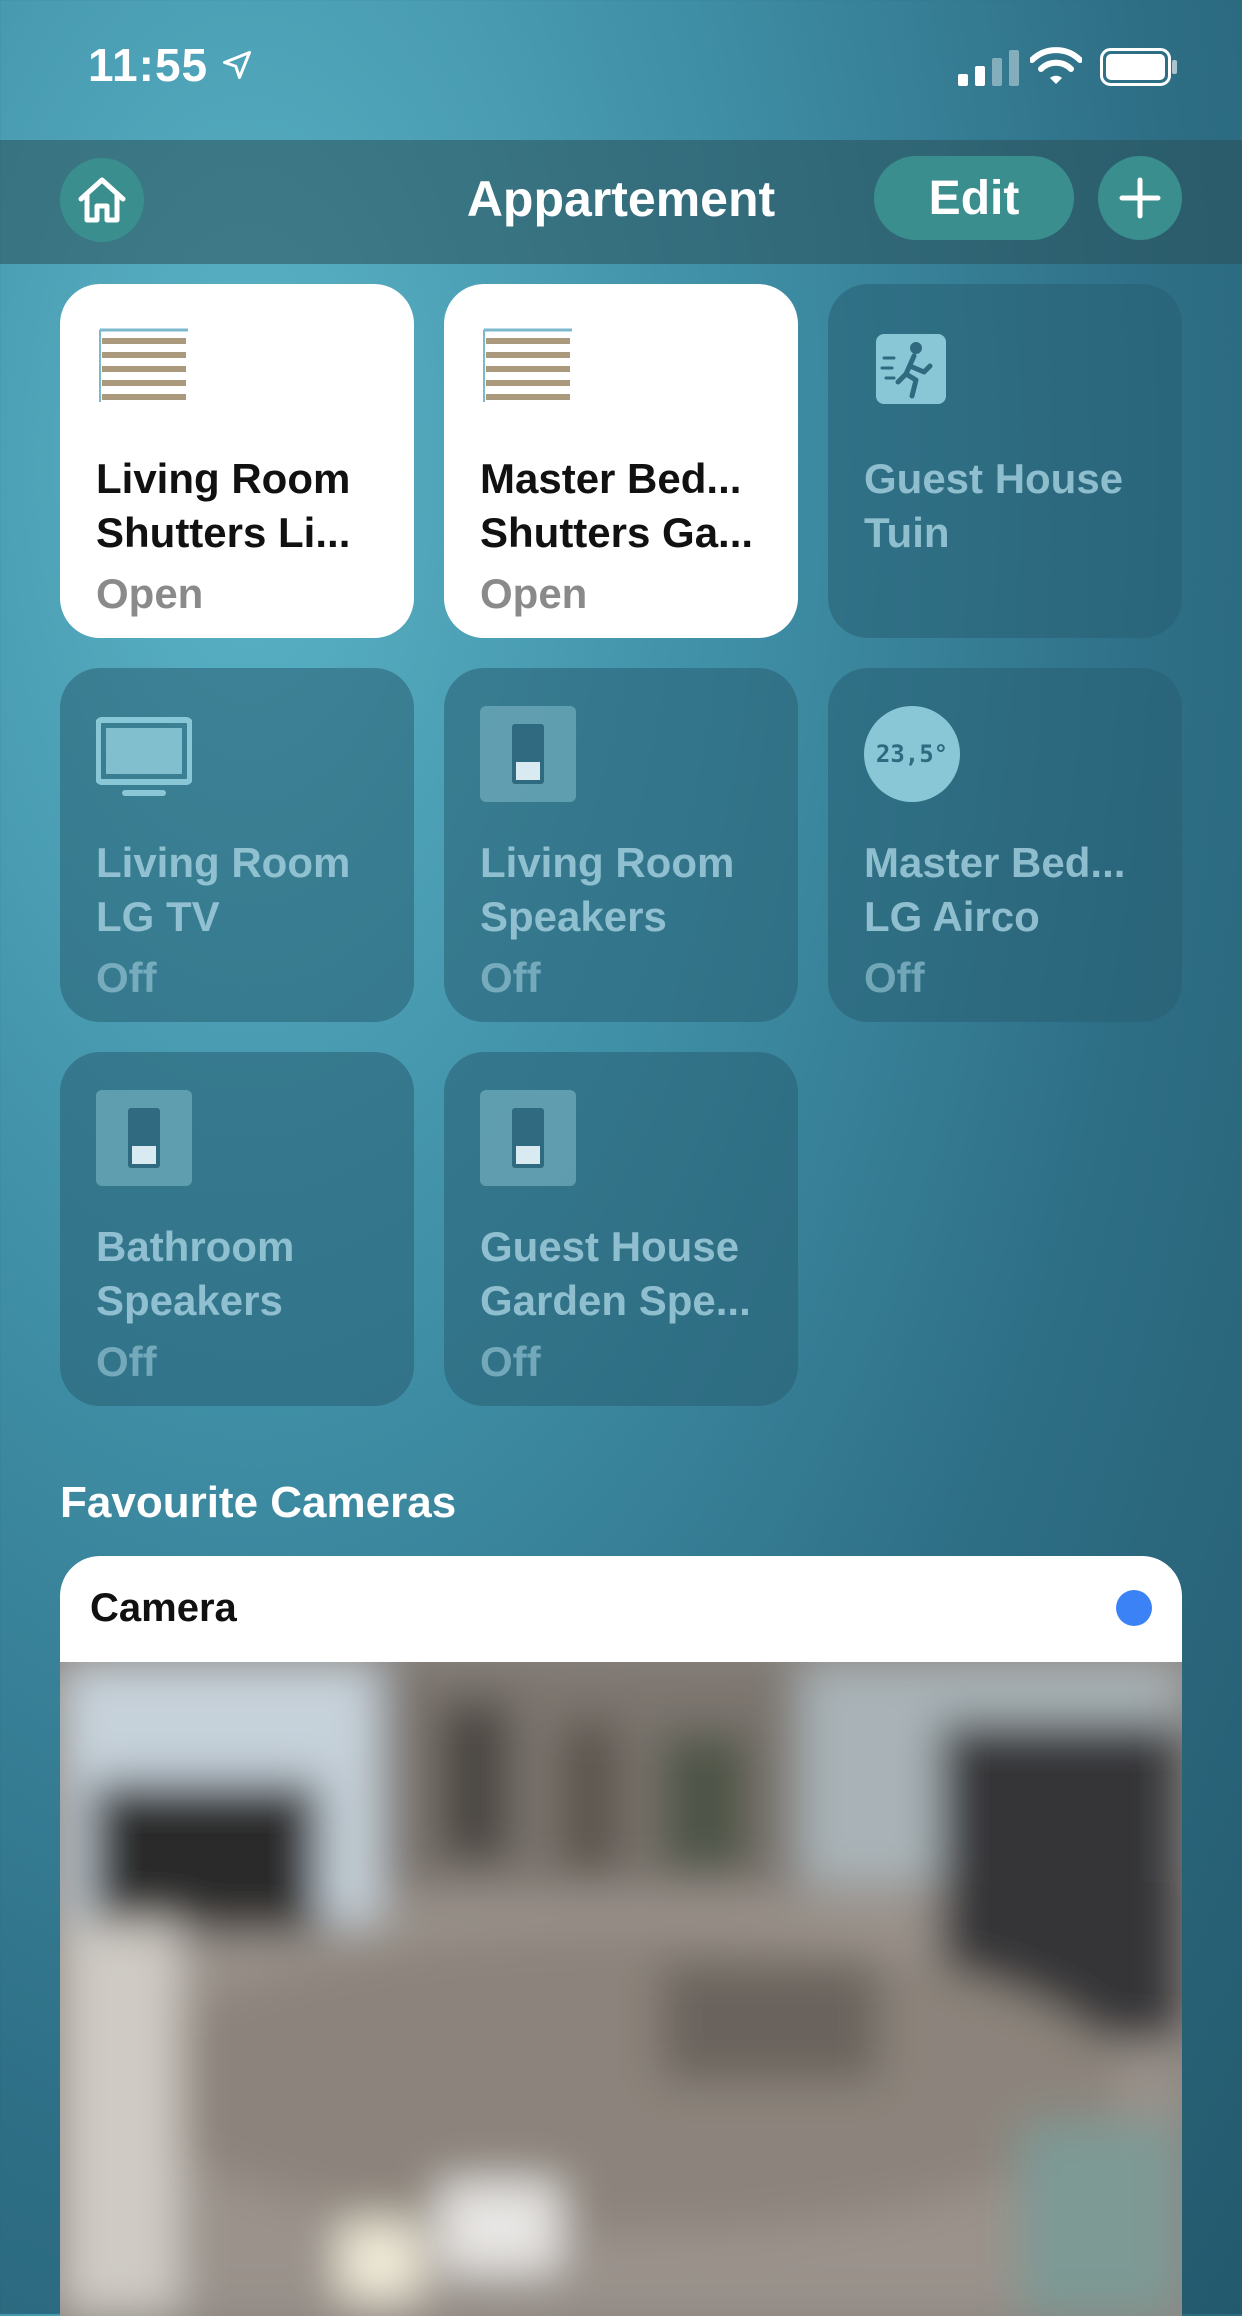  Describe the element at coordinates (163, 1608) in the screenshot. I see `camera-label: Camera` at that location.